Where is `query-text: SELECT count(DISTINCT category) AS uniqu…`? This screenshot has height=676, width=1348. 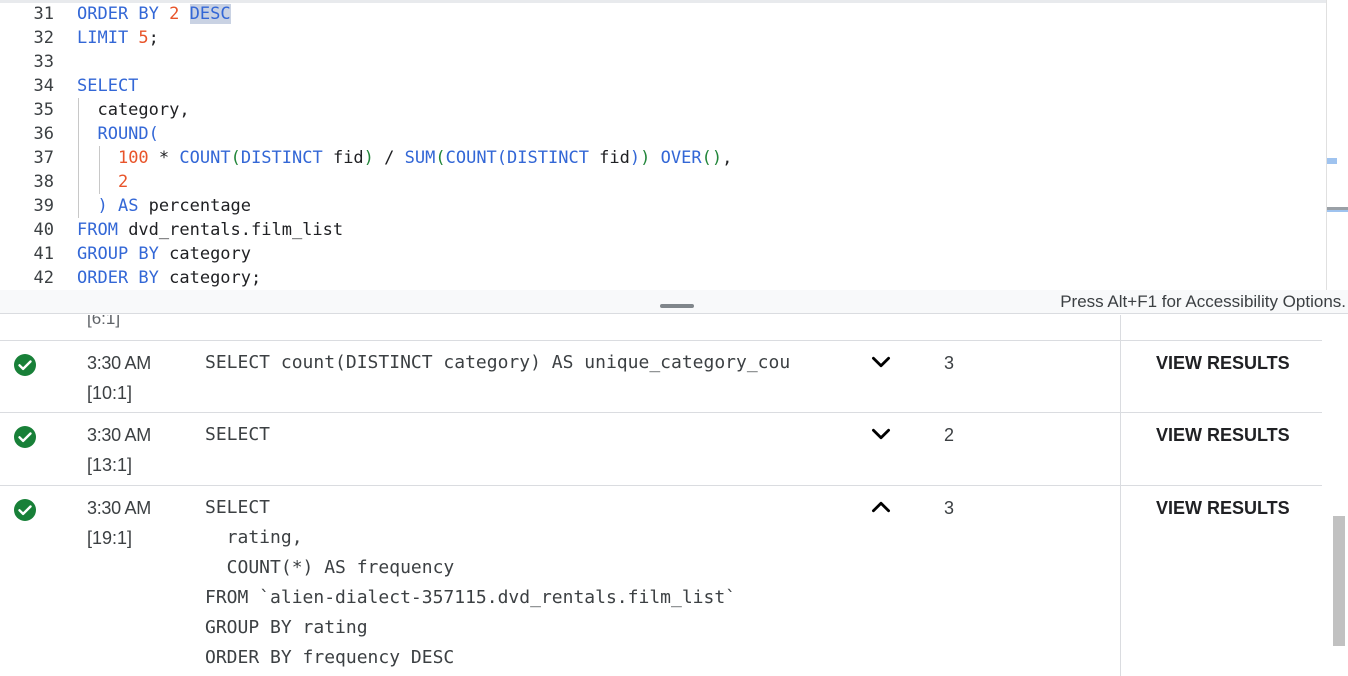 query-text: SELECT count(DISTINCT category) AS uniqu… is located at coordinates (498, 362).